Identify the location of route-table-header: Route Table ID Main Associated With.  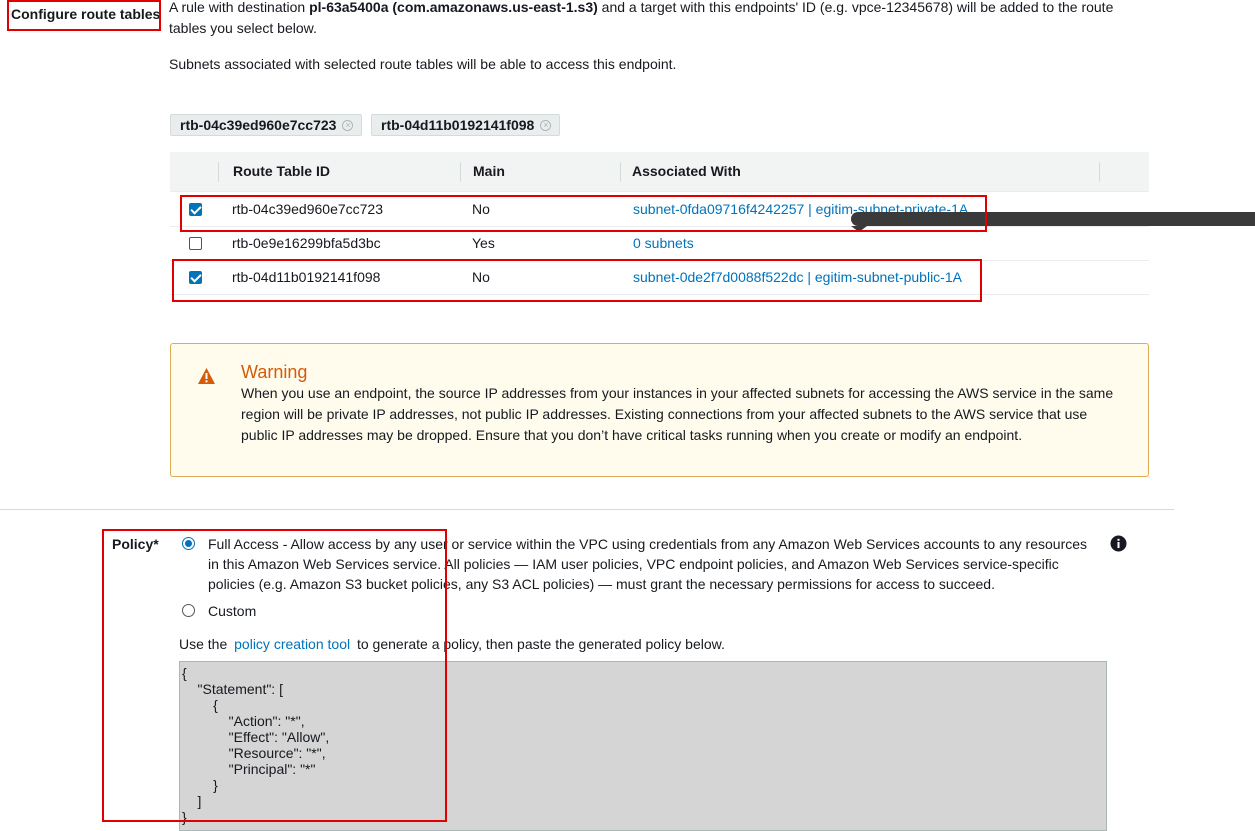
(659, 172).